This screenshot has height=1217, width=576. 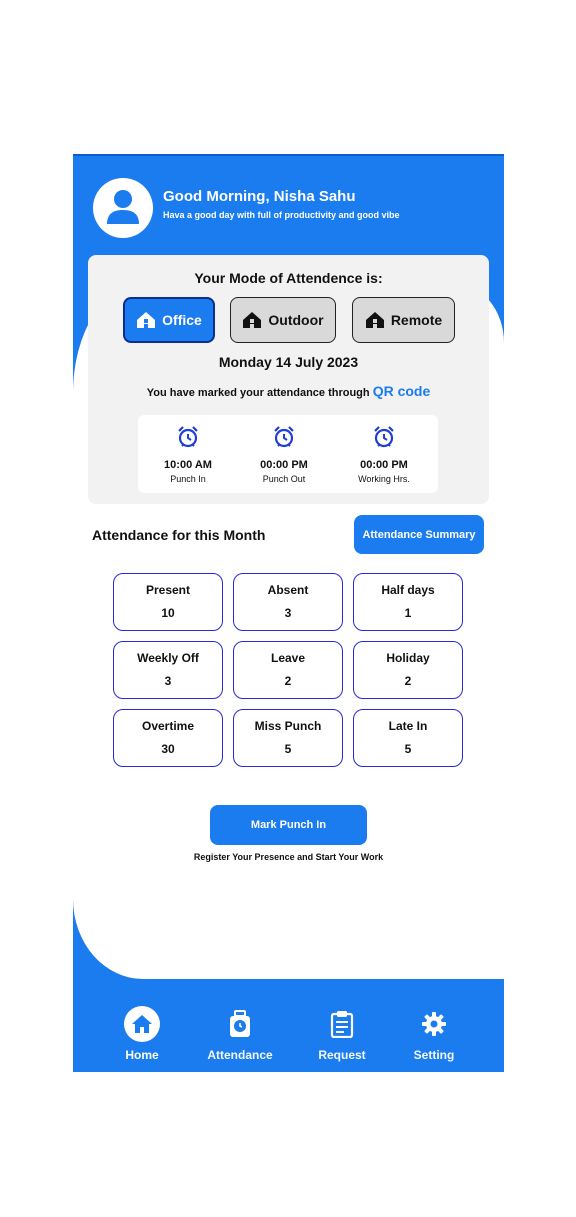 I want to click on qr-code-link: QR code, so click(x=402, y=391).